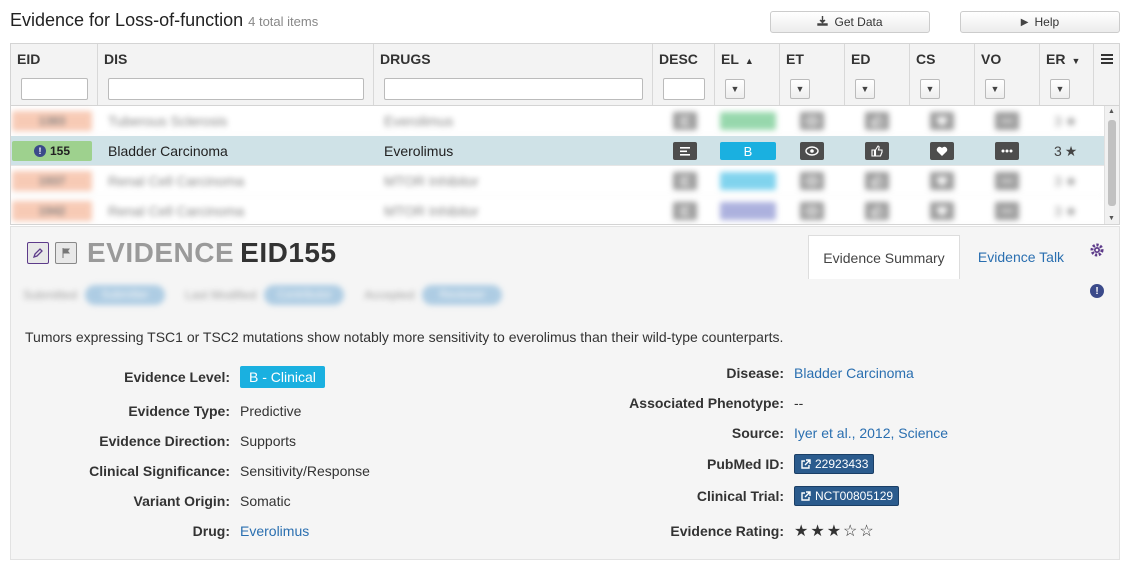 This screenshot has width=1135, height=567. What do you see at coordinates (116, 59) in the screenshot?
I see `column-label-dis: DIS` at bounding box center [116, 59].